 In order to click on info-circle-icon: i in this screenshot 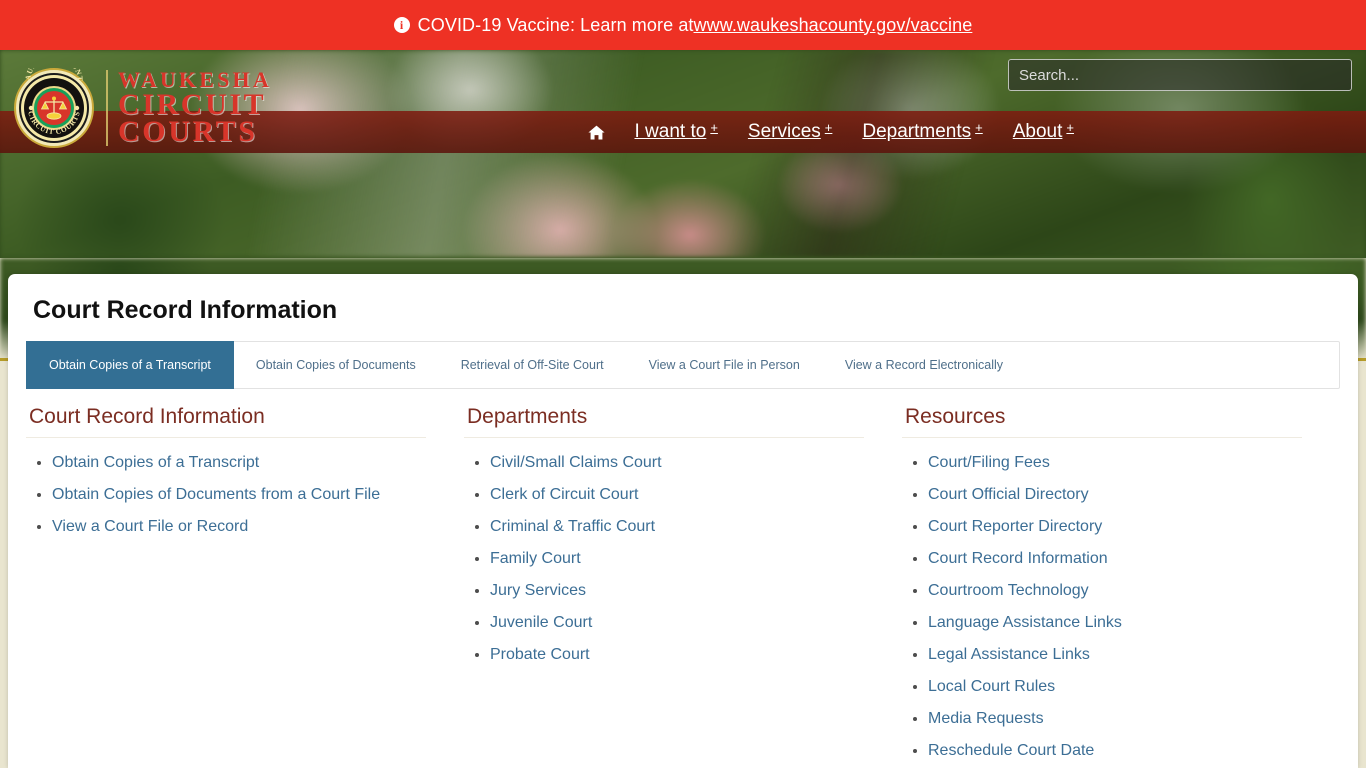, I will do `click(401, 25)`.